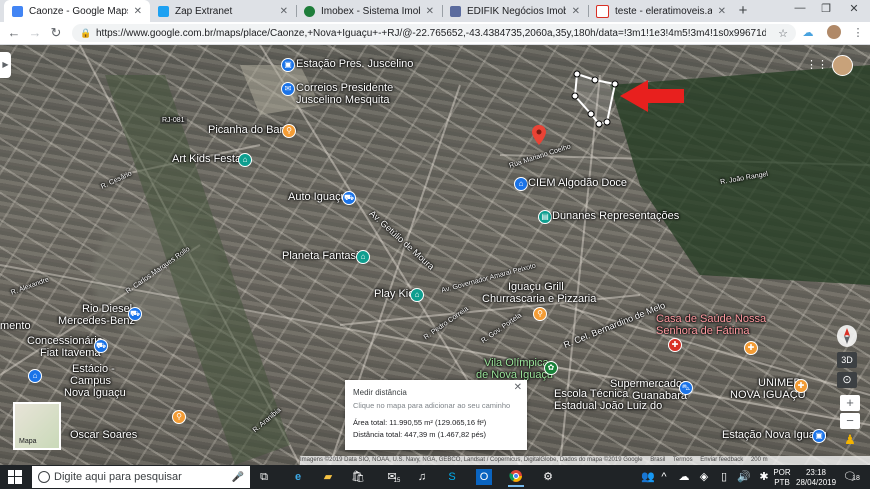 The height and width of the screenshot is (489, 870). Describe the element at coordinates (344, 88) in the screenshot. I see `poi-label: Correios Presidente` at that location.